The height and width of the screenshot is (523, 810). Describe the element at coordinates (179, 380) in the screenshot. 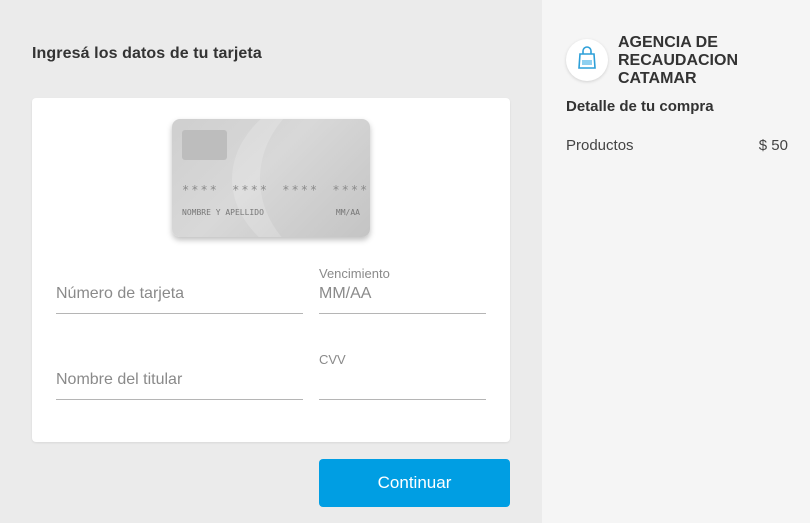

I see `holder-name-input` at that location.